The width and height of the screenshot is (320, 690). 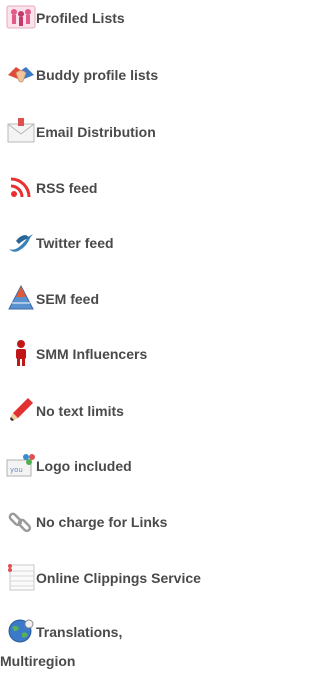 What do you see at coordinates (118, 578) in the screenshot?
I see `feature-label: Online Clippings Service` at bounding box center [118, 578].